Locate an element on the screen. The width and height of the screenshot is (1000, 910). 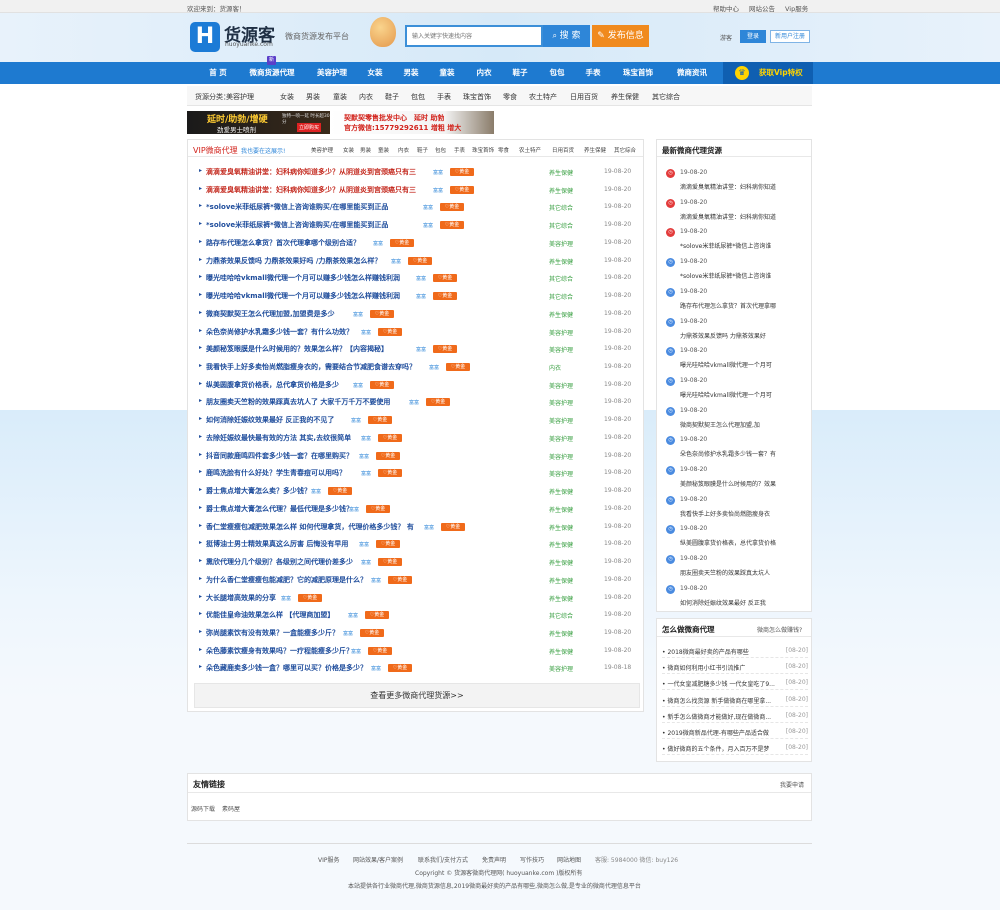
category-item: 珠宝首饰 is located at coordinates (477, 97).